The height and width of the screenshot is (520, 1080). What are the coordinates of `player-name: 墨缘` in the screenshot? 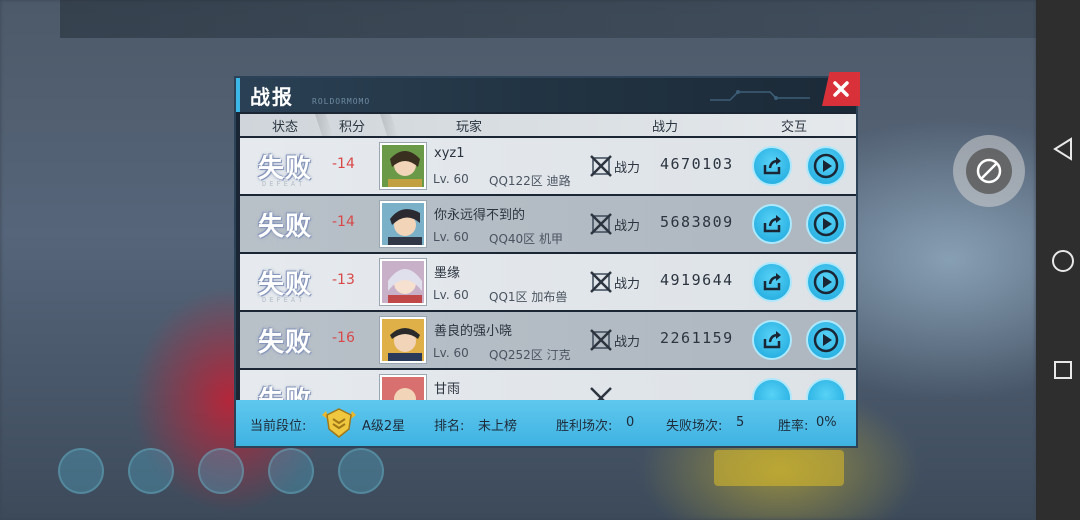 It's located at (447, 273).